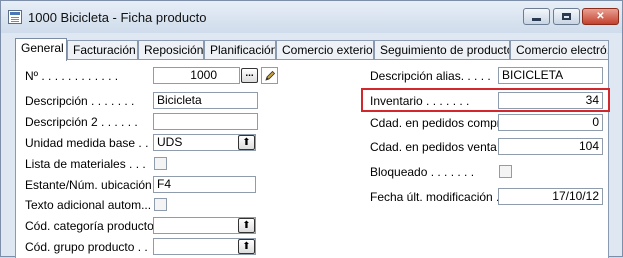 This screenshot has height=258, width=623. What do you see at coordinates (15, 17) in the screenshot?
I see `form-icon` at bounding box center [15, 17].